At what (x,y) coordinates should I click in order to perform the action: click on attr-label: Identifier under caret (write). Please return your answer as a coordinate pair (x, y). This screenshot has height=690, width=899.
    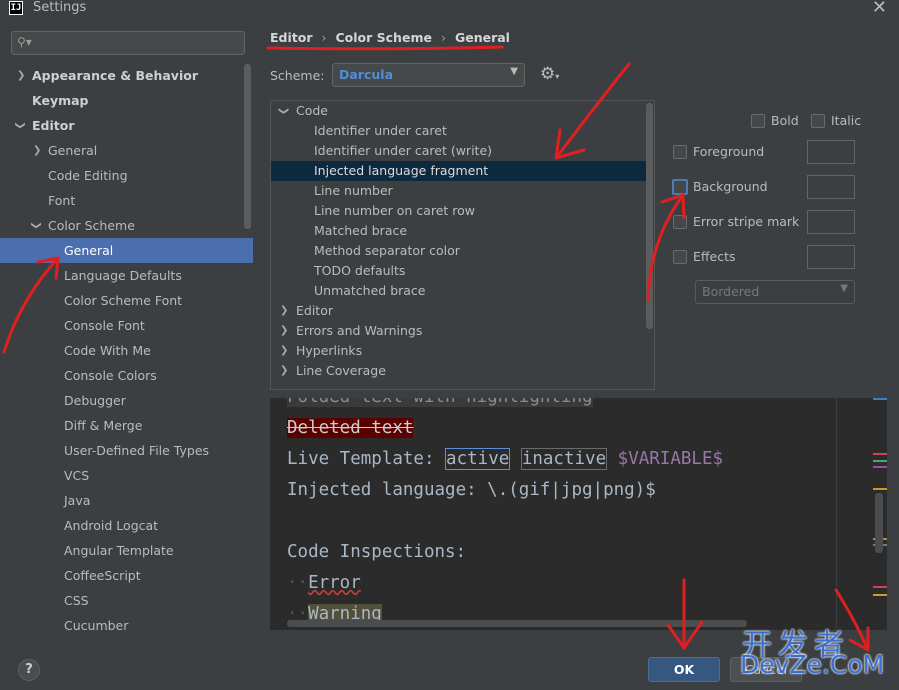
    Looking at the image, I should click on (403, 150).